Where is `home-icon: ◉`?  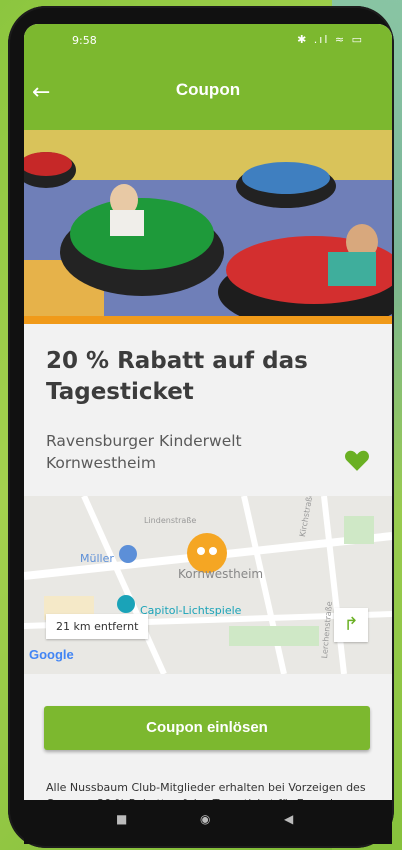 home-icon: ◉ is located at coordinates (205, 819).